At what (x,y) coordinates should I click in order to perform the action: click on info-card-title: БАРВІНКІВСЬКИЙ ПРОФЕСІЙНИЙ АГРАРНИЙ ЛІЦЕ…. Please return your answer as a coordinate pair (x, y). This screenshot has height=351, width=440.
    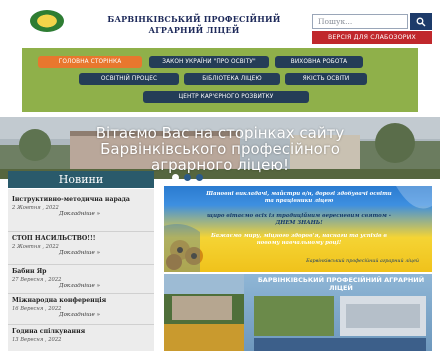
    Looking at the image, I should click on (341, 284).